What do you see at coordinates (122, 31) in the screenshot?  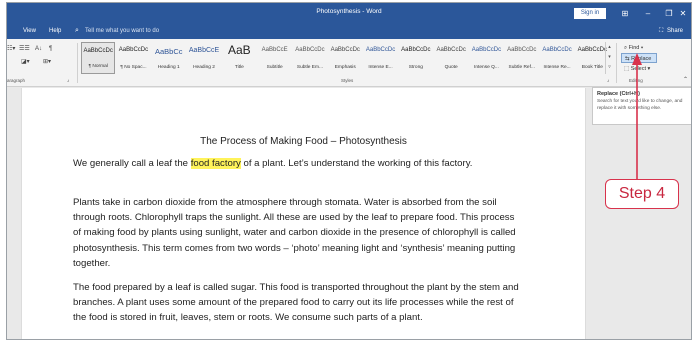 I see `tell-me-input: Tell me what you want to do` at bounding box center [122, 31].